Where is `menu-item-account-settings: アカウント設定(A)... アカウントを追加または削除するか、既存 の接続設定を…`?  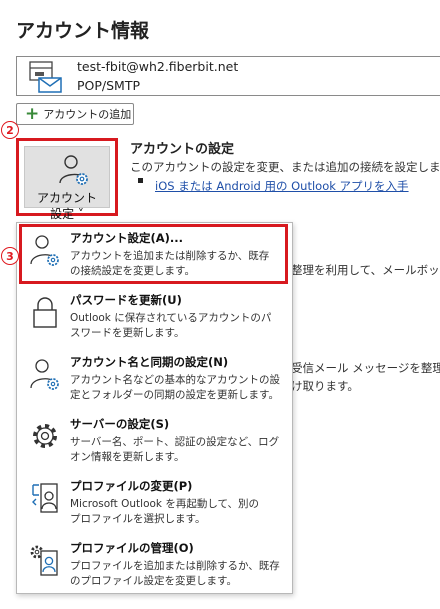 menu-item-account-settings: アカウント設定(A)... アカウントを追加または削除するか、既存 の接続設定を… is located at coordinates (154, 254).